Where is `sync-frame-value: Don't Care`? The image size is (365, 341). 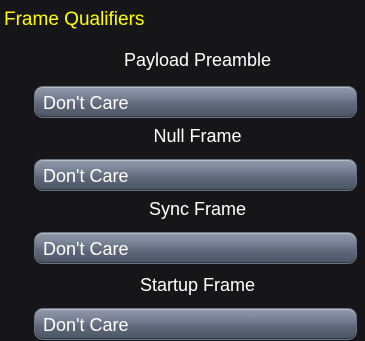
sync-frame-value: Don't Care is located at coordinates (86, 249).